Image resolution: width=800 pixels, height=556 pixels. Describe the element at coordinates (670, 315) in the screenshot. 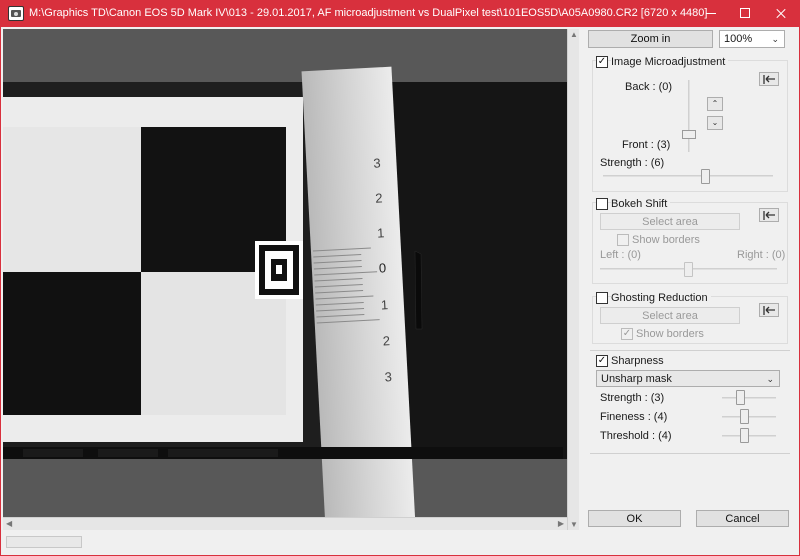

I see `ghosting-select-area-button: Select area` at that location.